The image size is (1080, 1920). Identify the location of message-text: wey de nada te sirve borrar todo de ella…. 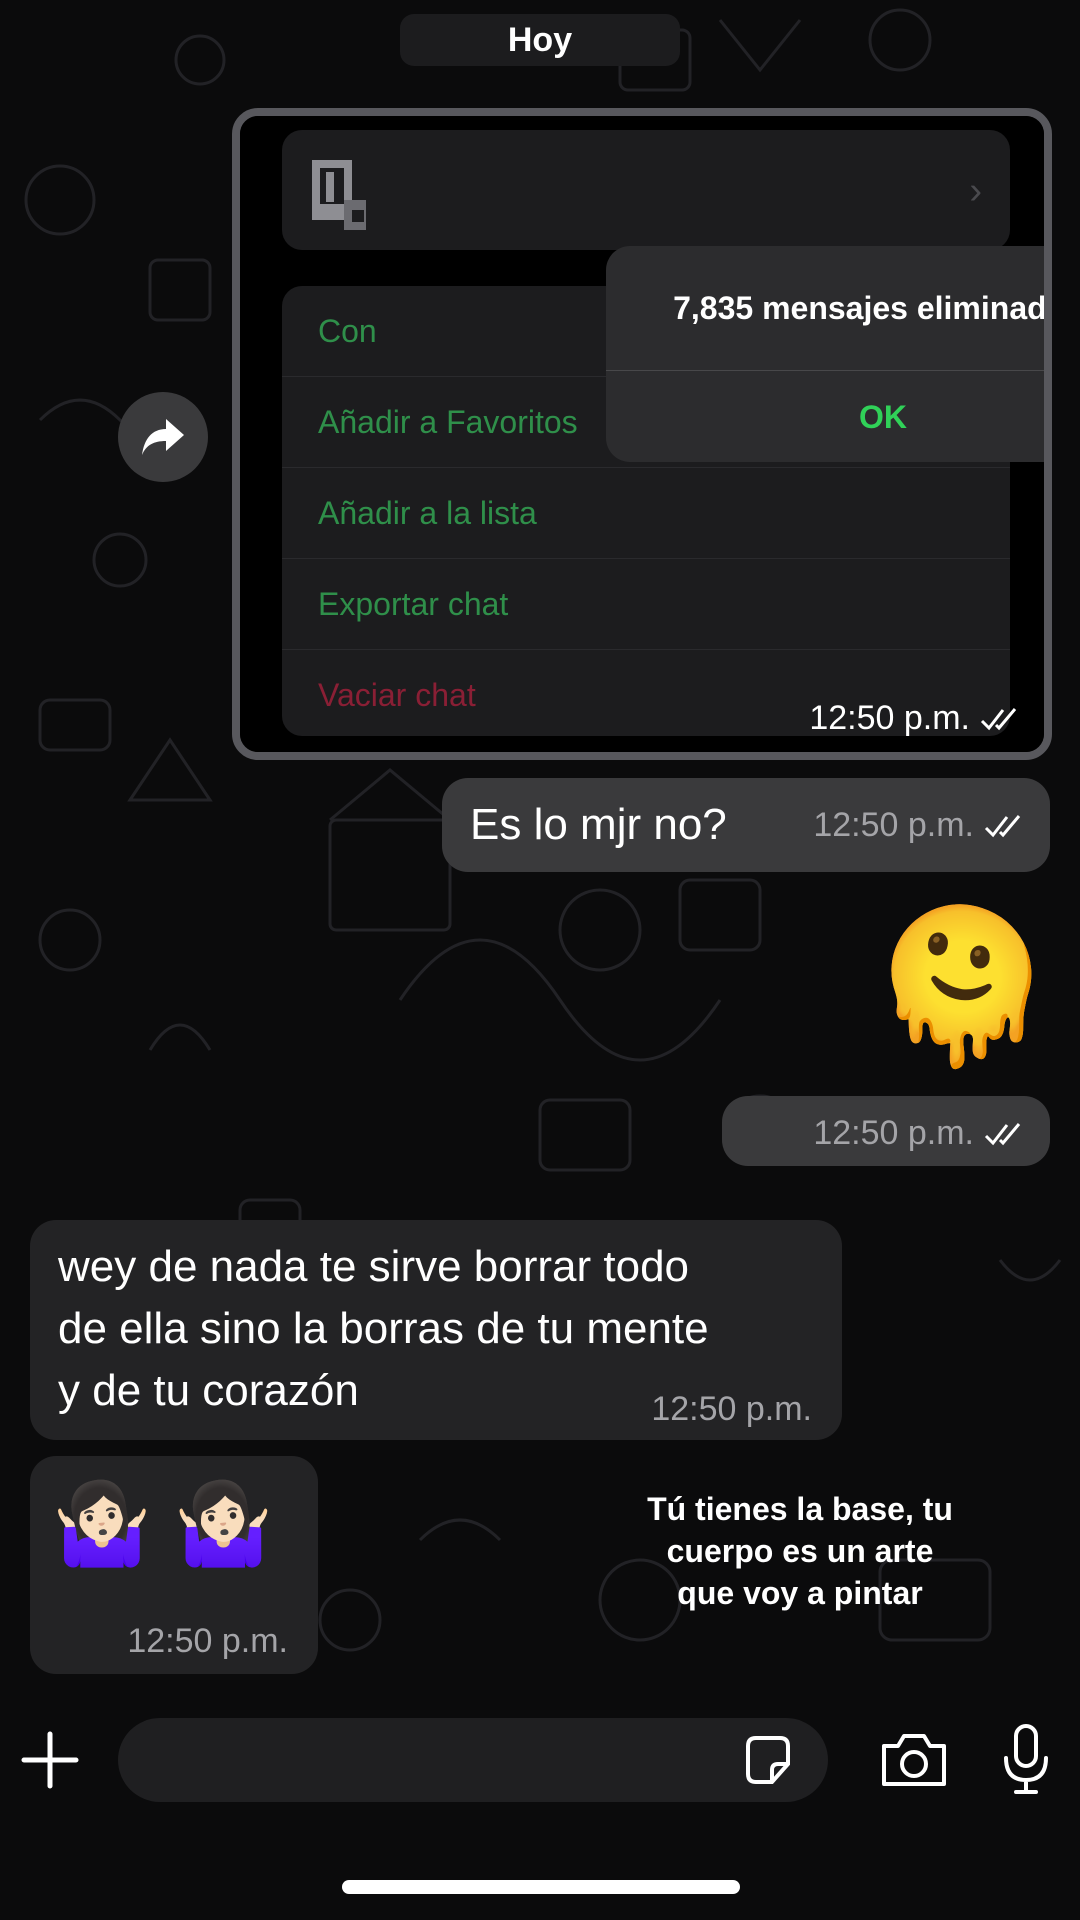
(383, 1329).